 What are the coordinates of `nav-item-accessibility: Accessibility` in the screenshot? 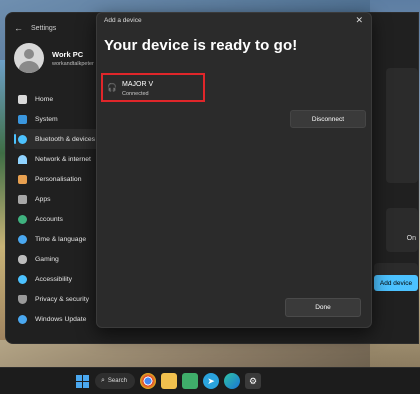 It's located at (60, 279).